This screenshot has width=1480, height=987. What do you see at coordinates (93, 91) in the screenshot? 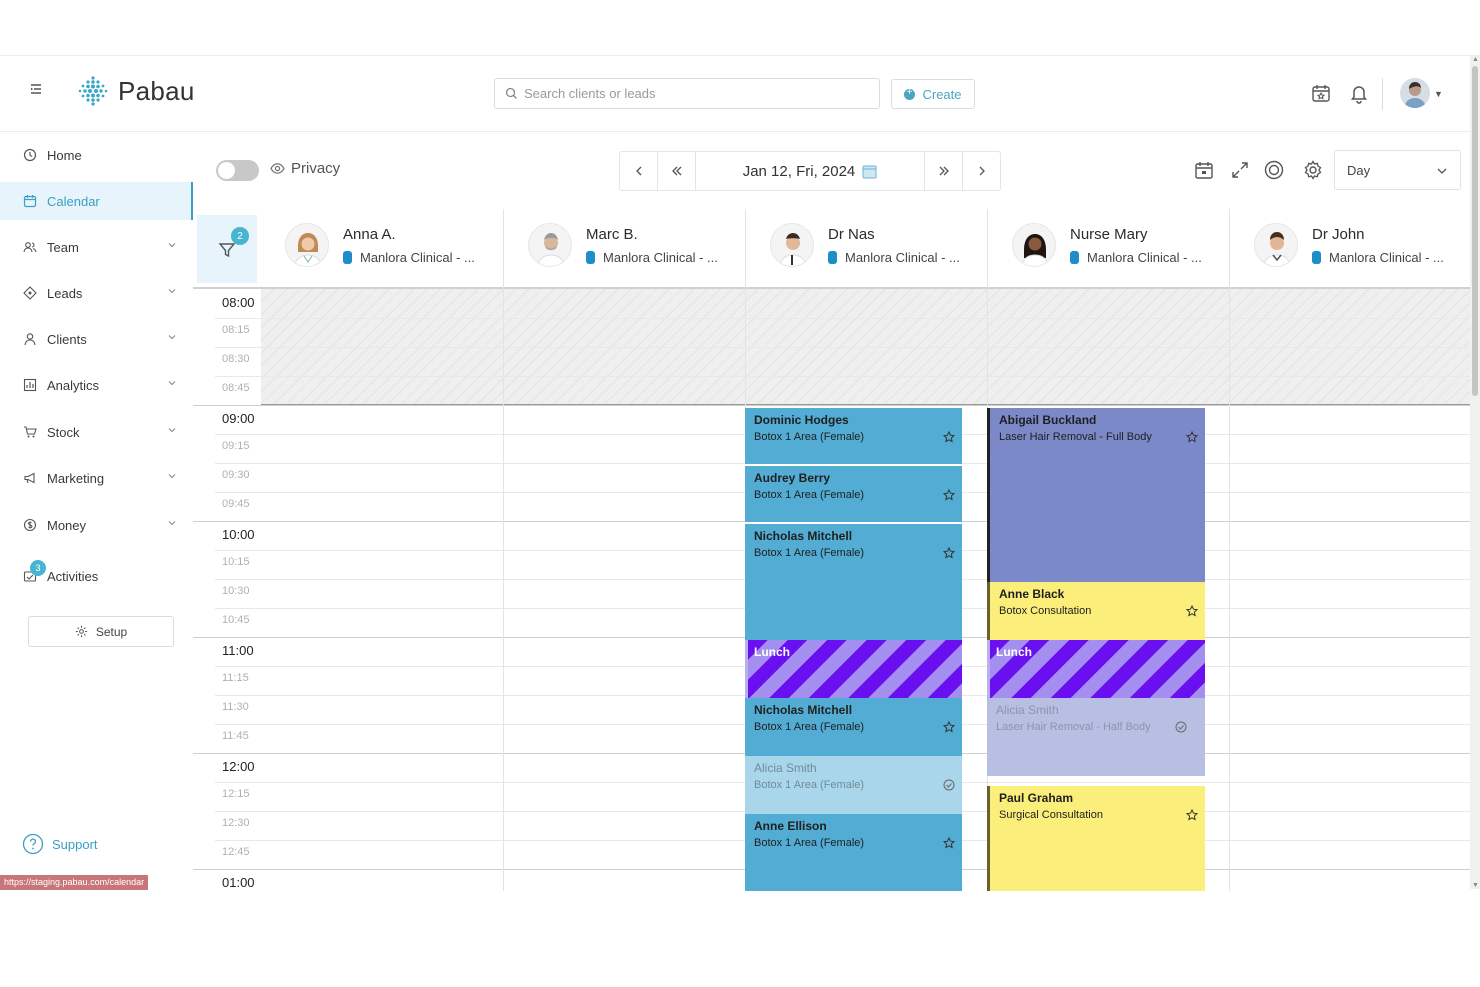
I see `logo-icon` at bounding box center [93, 91].